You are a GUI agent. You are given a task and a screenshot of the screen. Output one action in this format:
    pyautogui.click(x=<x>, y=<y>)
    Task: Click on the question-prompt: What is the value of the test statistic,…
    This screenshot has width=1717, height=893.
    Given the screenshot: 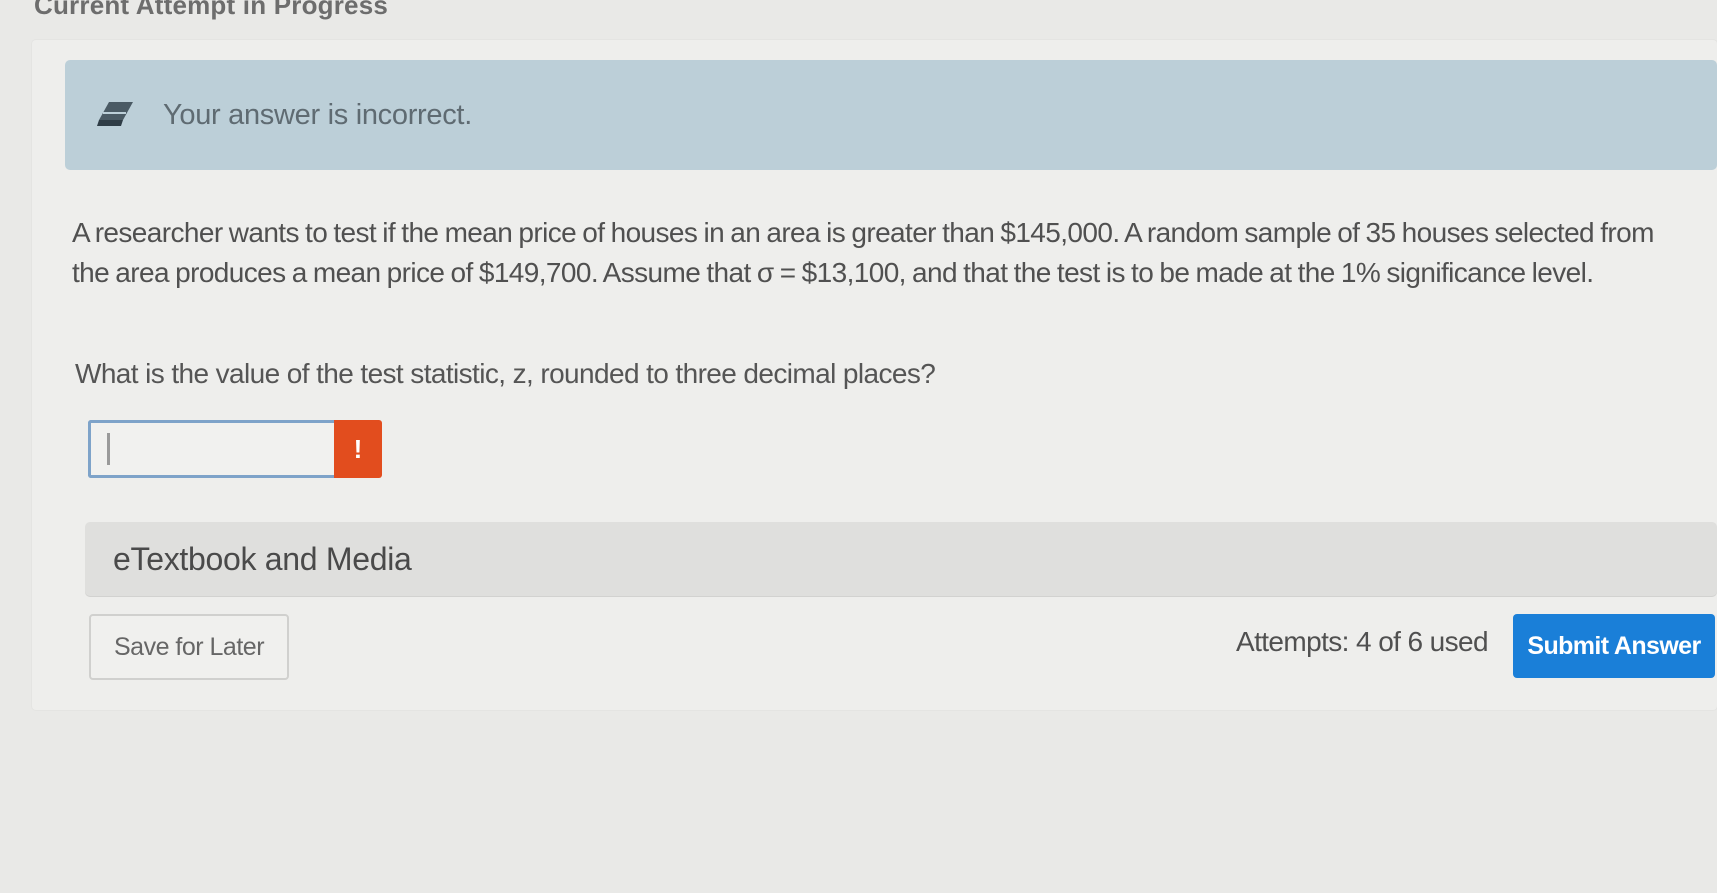 What is the action you would take?
    pyautogui.click(x=505, y=373)
    